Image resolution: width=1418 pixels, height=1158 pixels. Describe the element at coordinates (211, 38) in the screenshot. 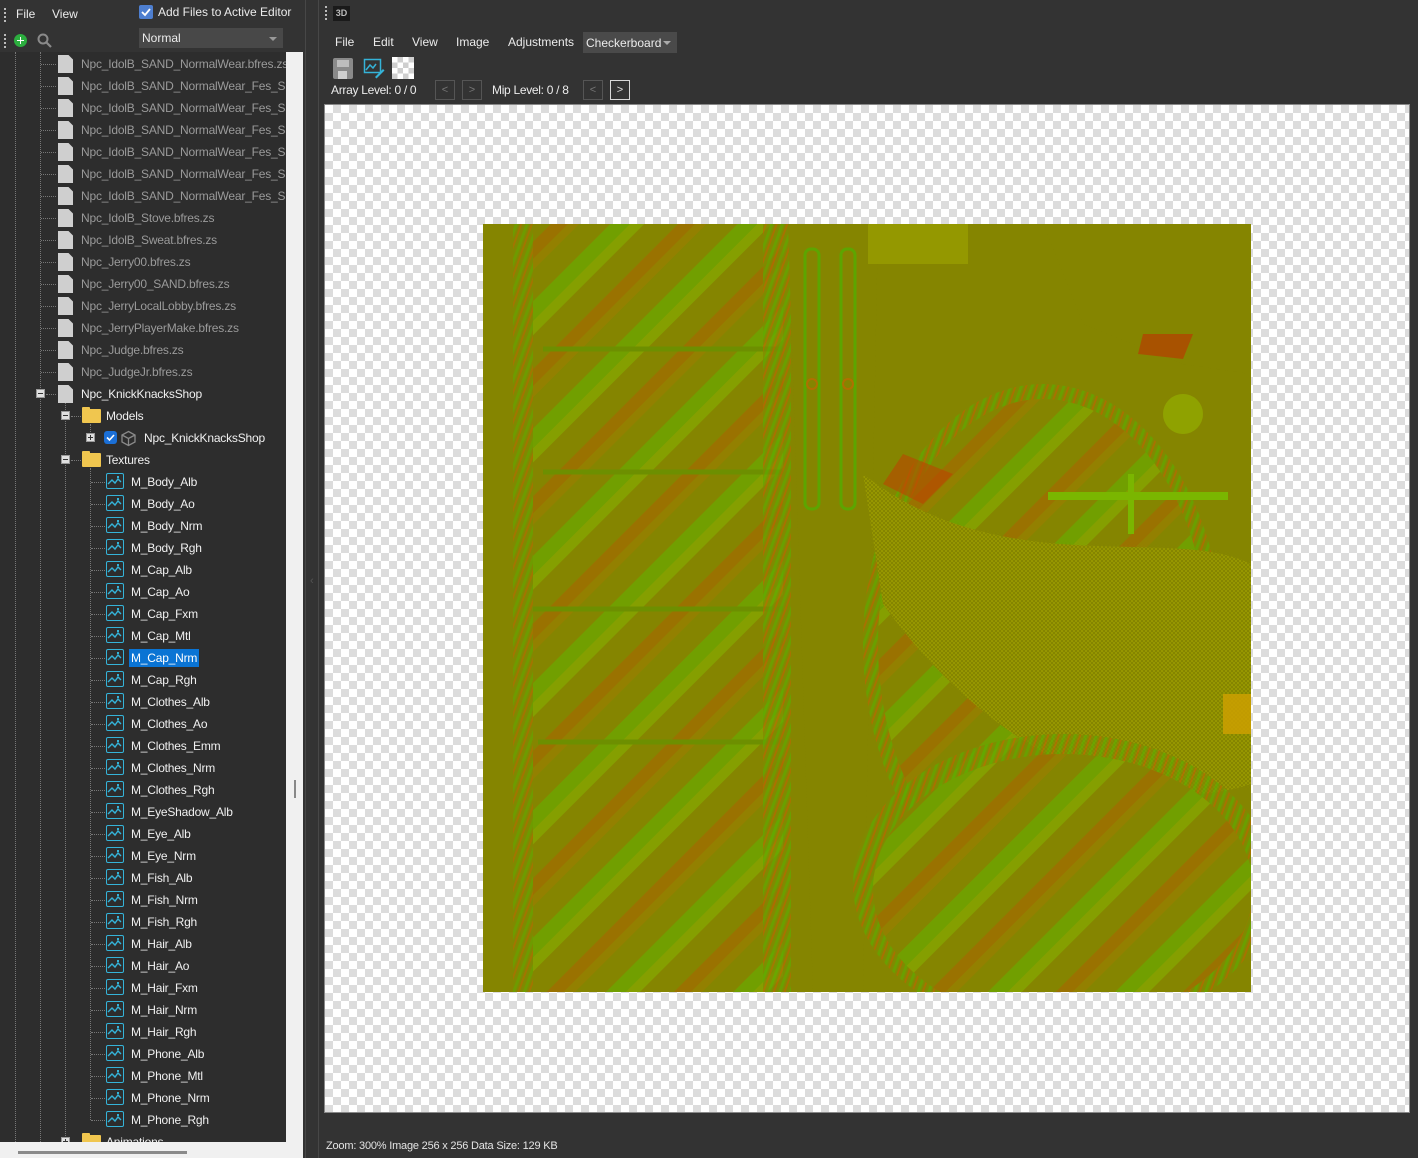

I see `filter-dropdown: Normal` at that location.